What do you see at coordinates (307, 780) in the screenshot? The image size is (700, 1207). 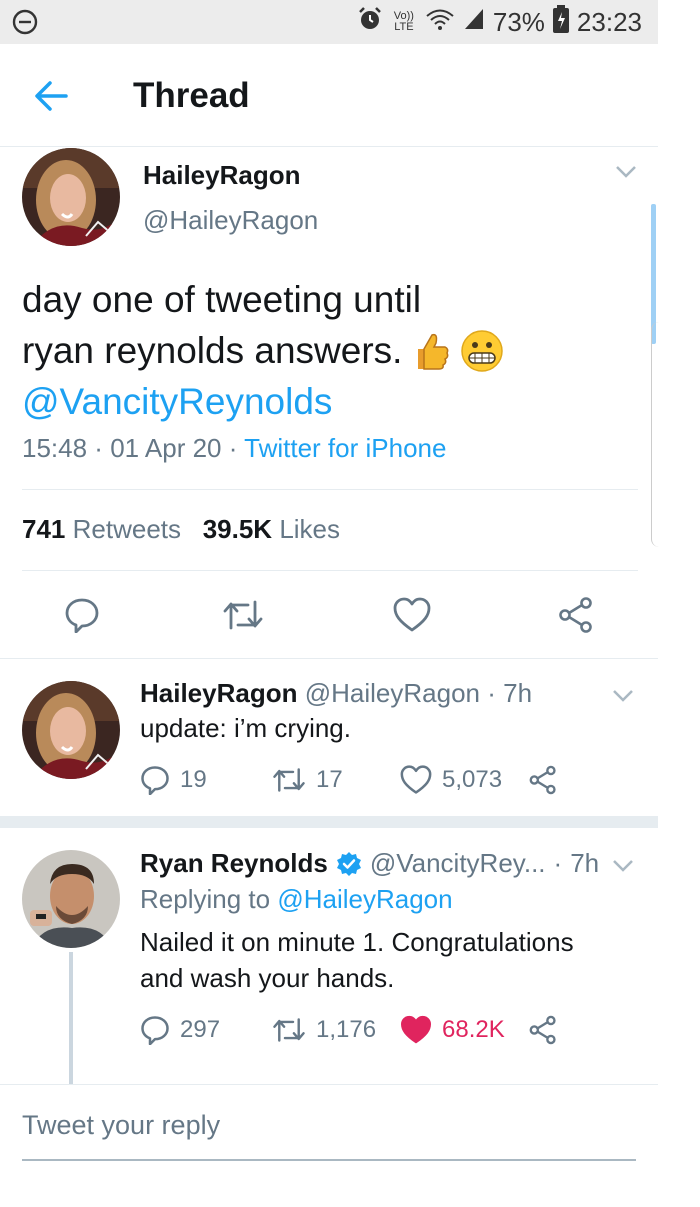 I see `retweet-button: 17` at bounding box center [307, 780].